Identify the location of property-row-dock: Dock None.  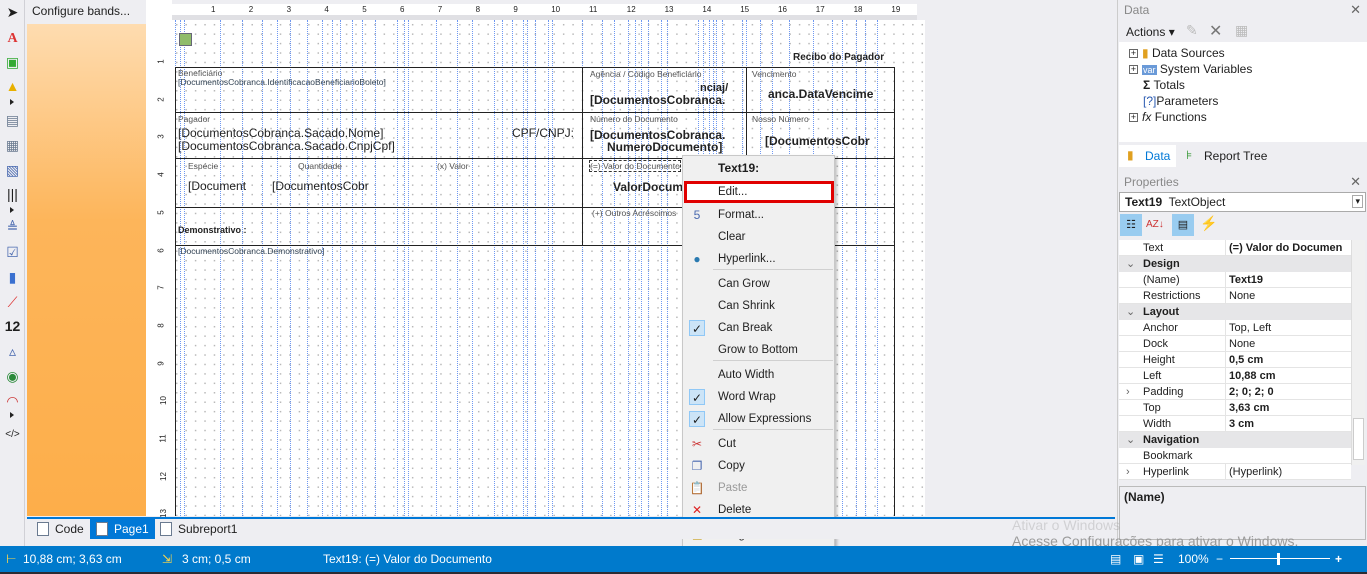
(1235, 344).